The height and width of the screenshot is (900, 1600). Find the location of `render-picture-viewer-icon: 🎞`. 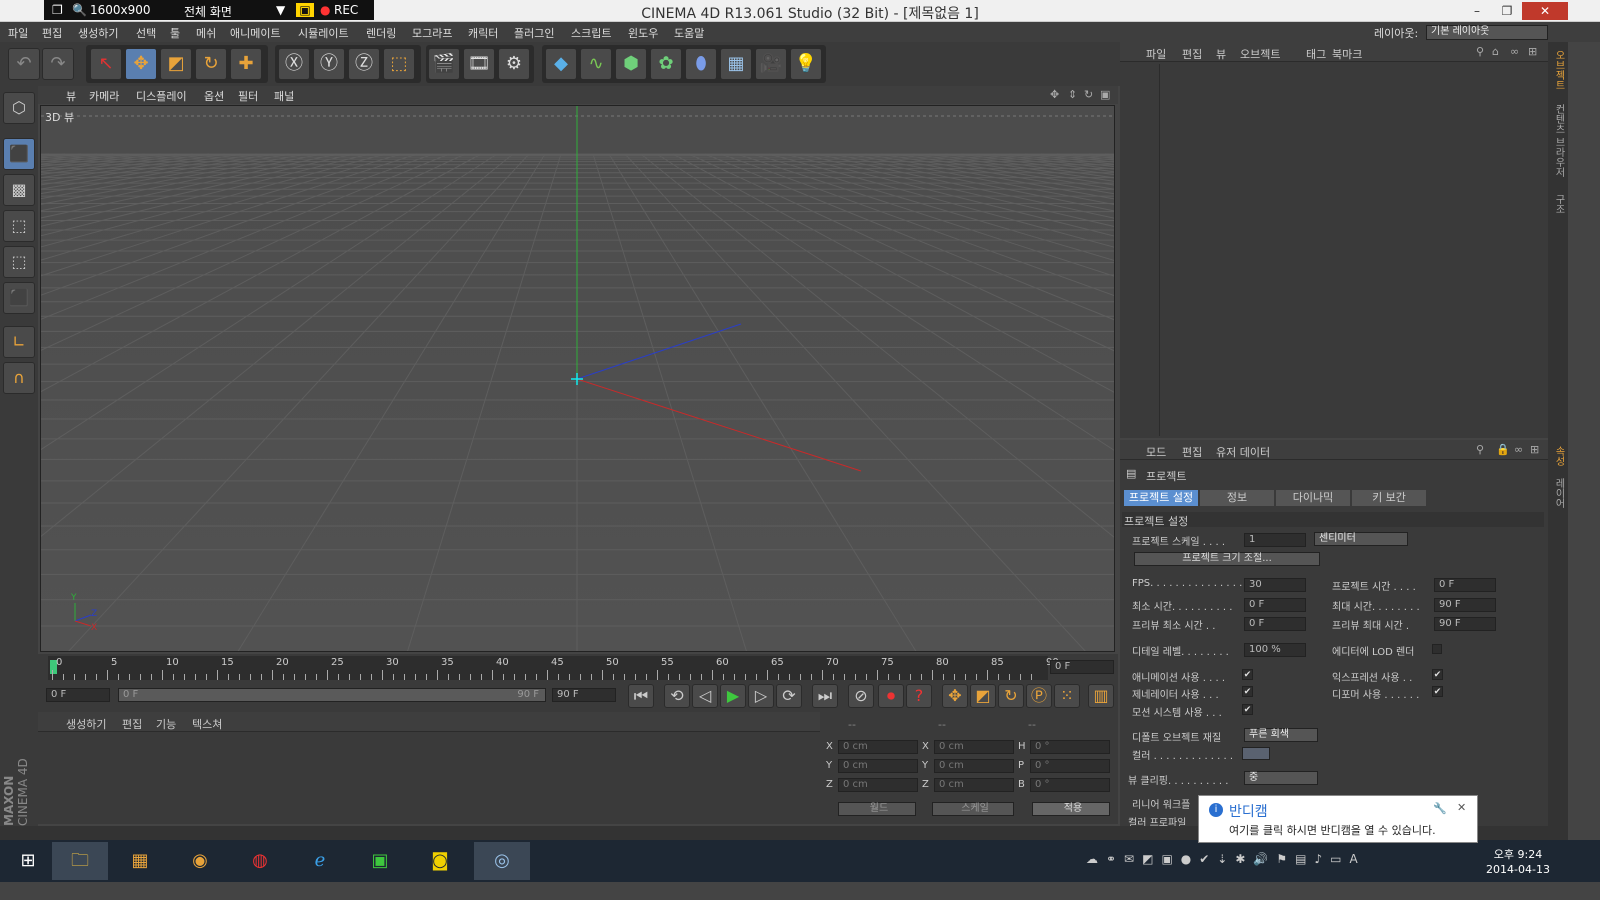

render-picture-viewer-icon: 🎞 is located at coordinates (479, 64).